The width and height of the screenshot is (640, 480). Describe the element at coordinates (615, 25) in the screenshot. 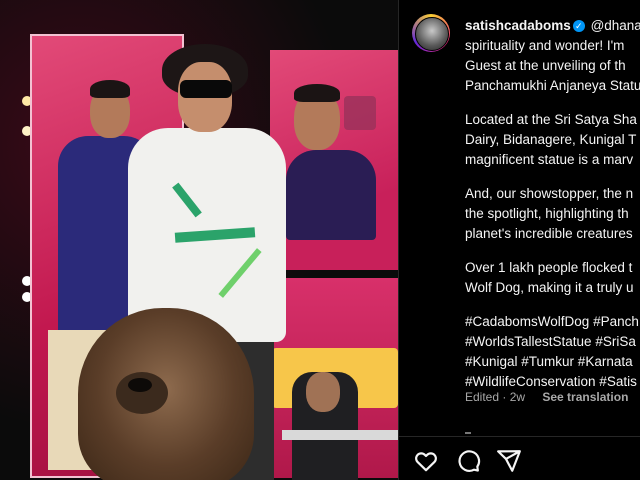

I see `mention-link: @dhana` at that location.